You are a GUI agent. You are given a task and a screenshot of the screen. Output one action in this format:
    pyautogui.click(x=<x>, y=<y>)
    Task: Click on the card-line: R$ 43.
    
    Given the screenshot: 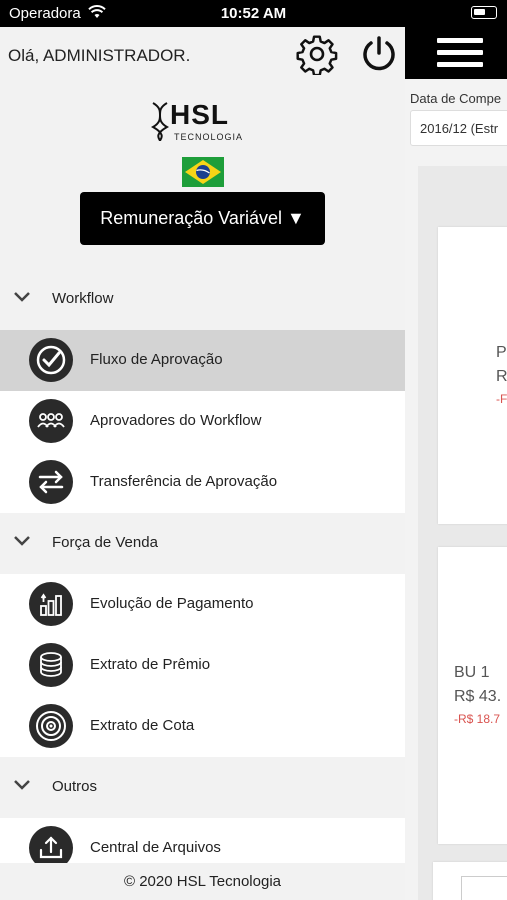 What is the action you would take?
    pyautogui.click(x=478, y=696)
    